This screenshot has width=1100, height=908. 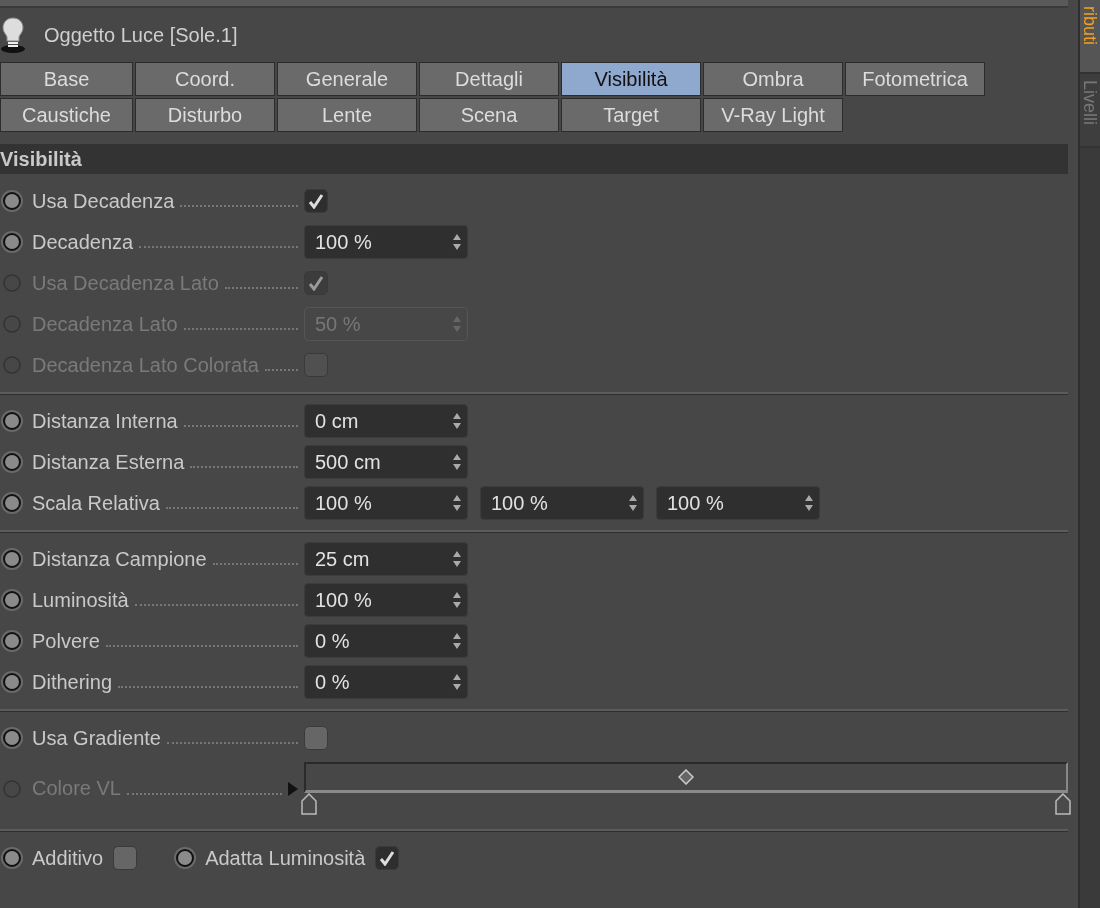 I want to click on tab: Coord., so click(x=205, y=79).